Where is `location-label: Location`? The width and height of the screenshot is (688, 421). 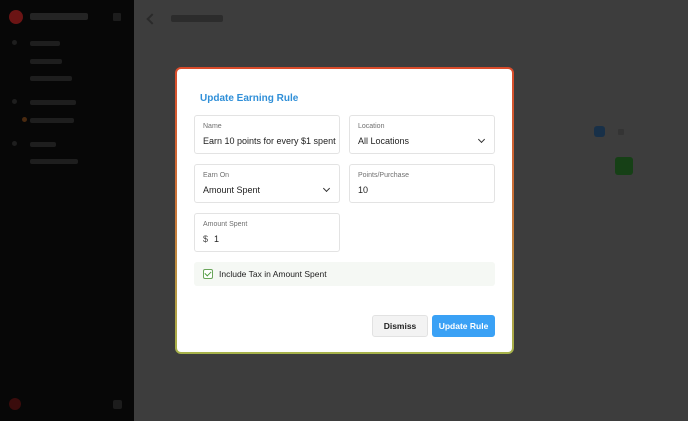 location-label: Location is located at coordinates (371, 126).